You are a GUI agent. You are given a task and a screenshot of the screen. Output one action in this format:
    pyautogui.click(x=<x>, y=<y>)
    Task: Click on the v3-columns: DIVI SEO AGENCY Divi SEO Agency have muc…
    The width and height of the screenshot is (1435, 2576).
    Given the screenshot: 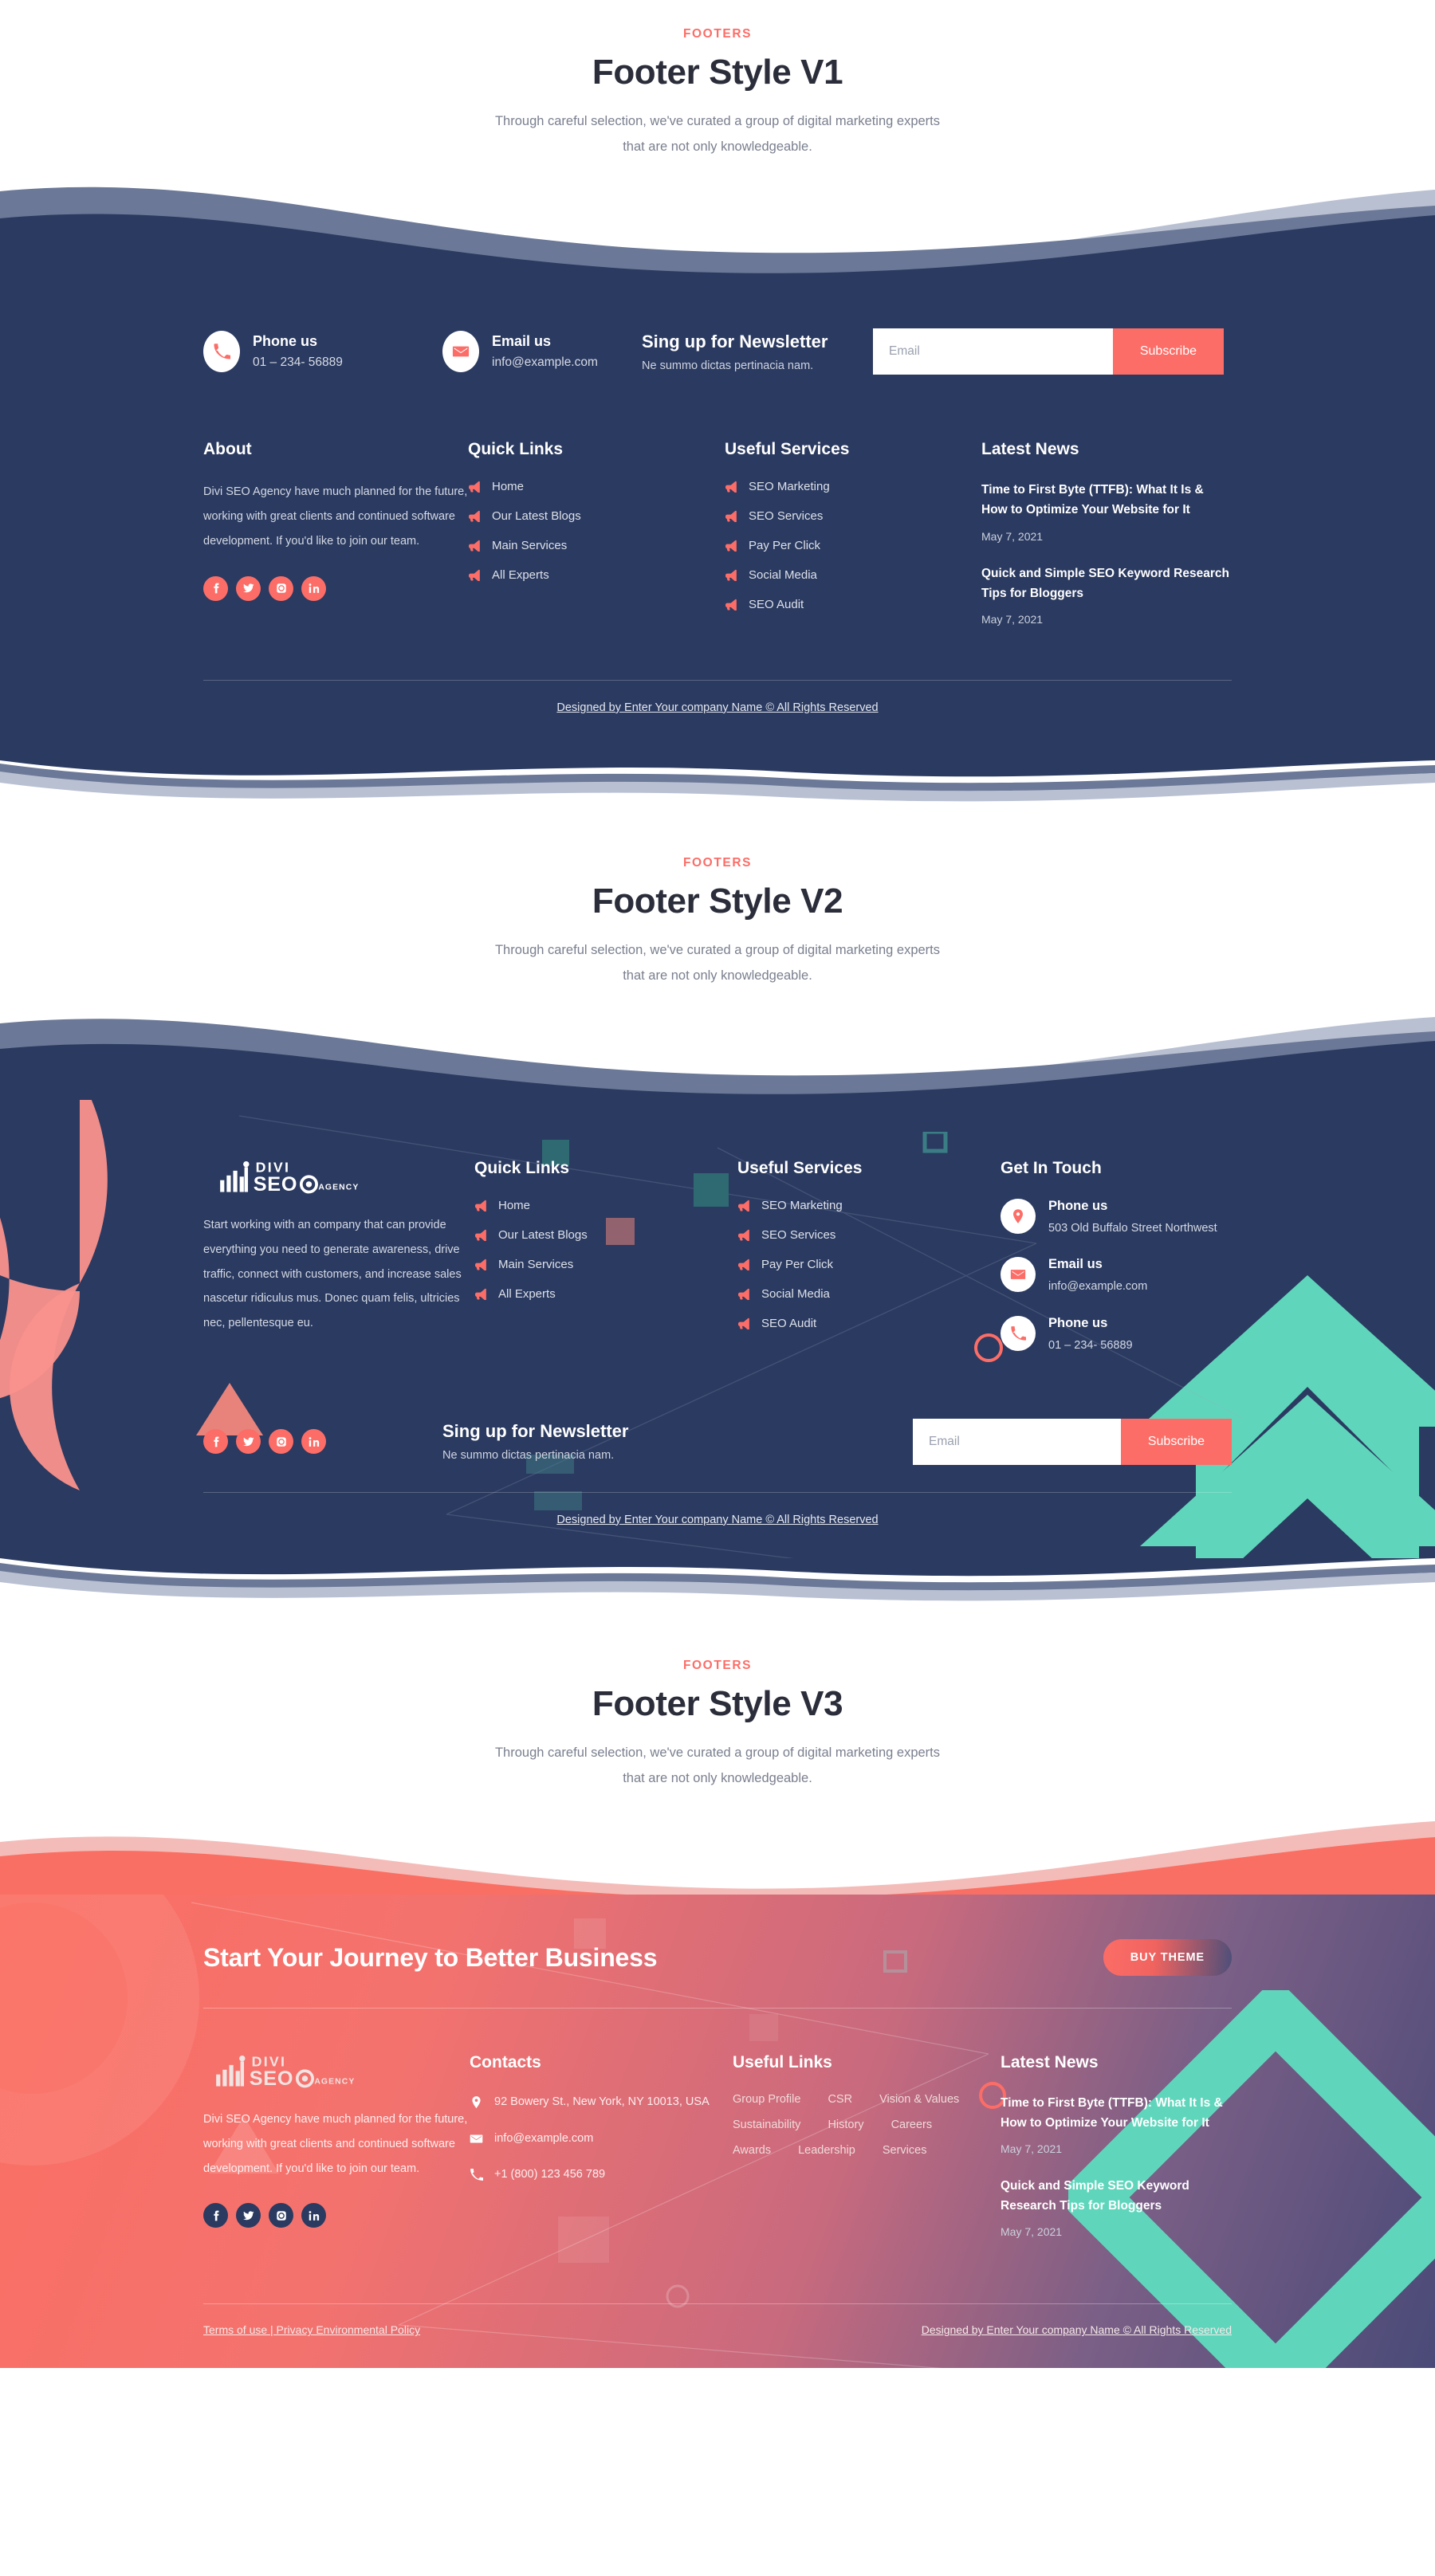 What is the action you would take?
    pyautogui.click(x=717, y=2134)
    